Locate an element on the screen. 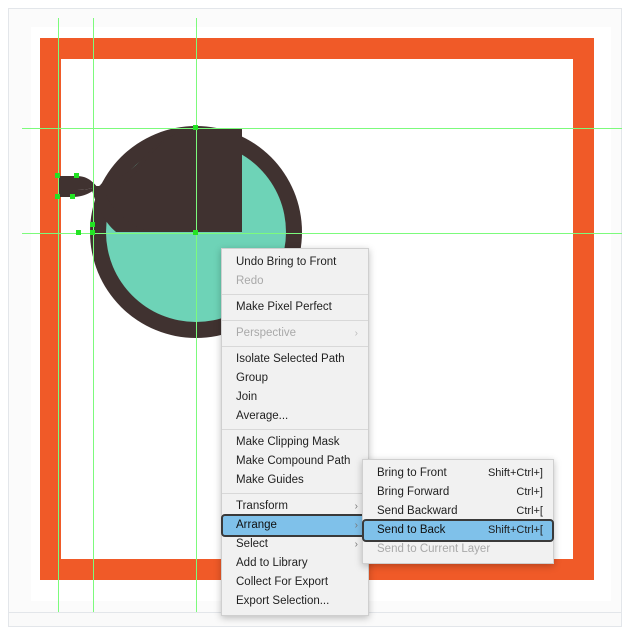  menu-item-label: Make Compound Path is located at coordinates (293, 461).